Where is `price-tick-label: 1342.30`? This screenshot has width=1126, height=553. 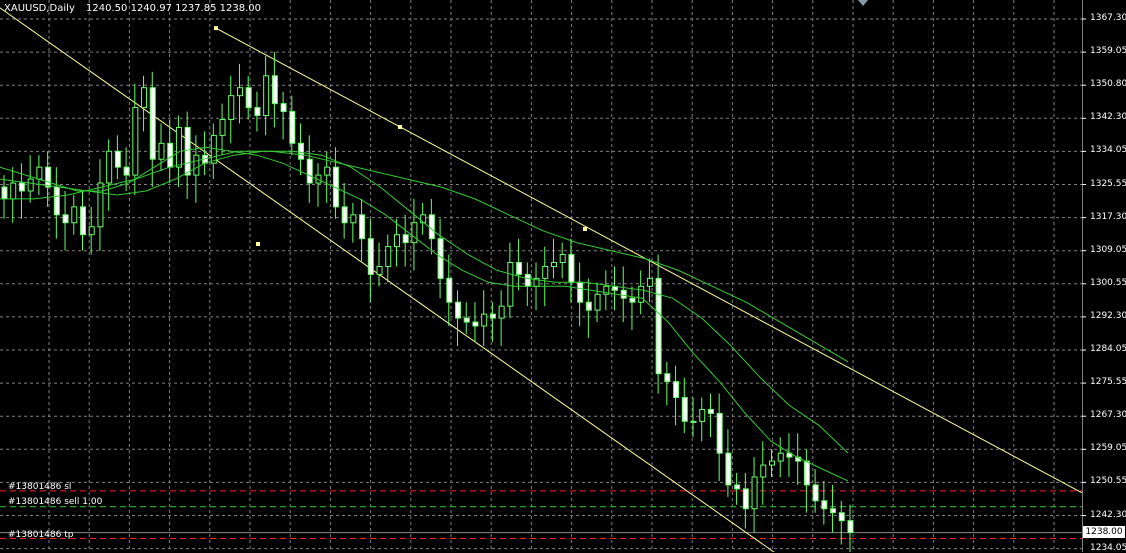
price-tick-label: 1342.30 is located at coordinates (1108, 117).